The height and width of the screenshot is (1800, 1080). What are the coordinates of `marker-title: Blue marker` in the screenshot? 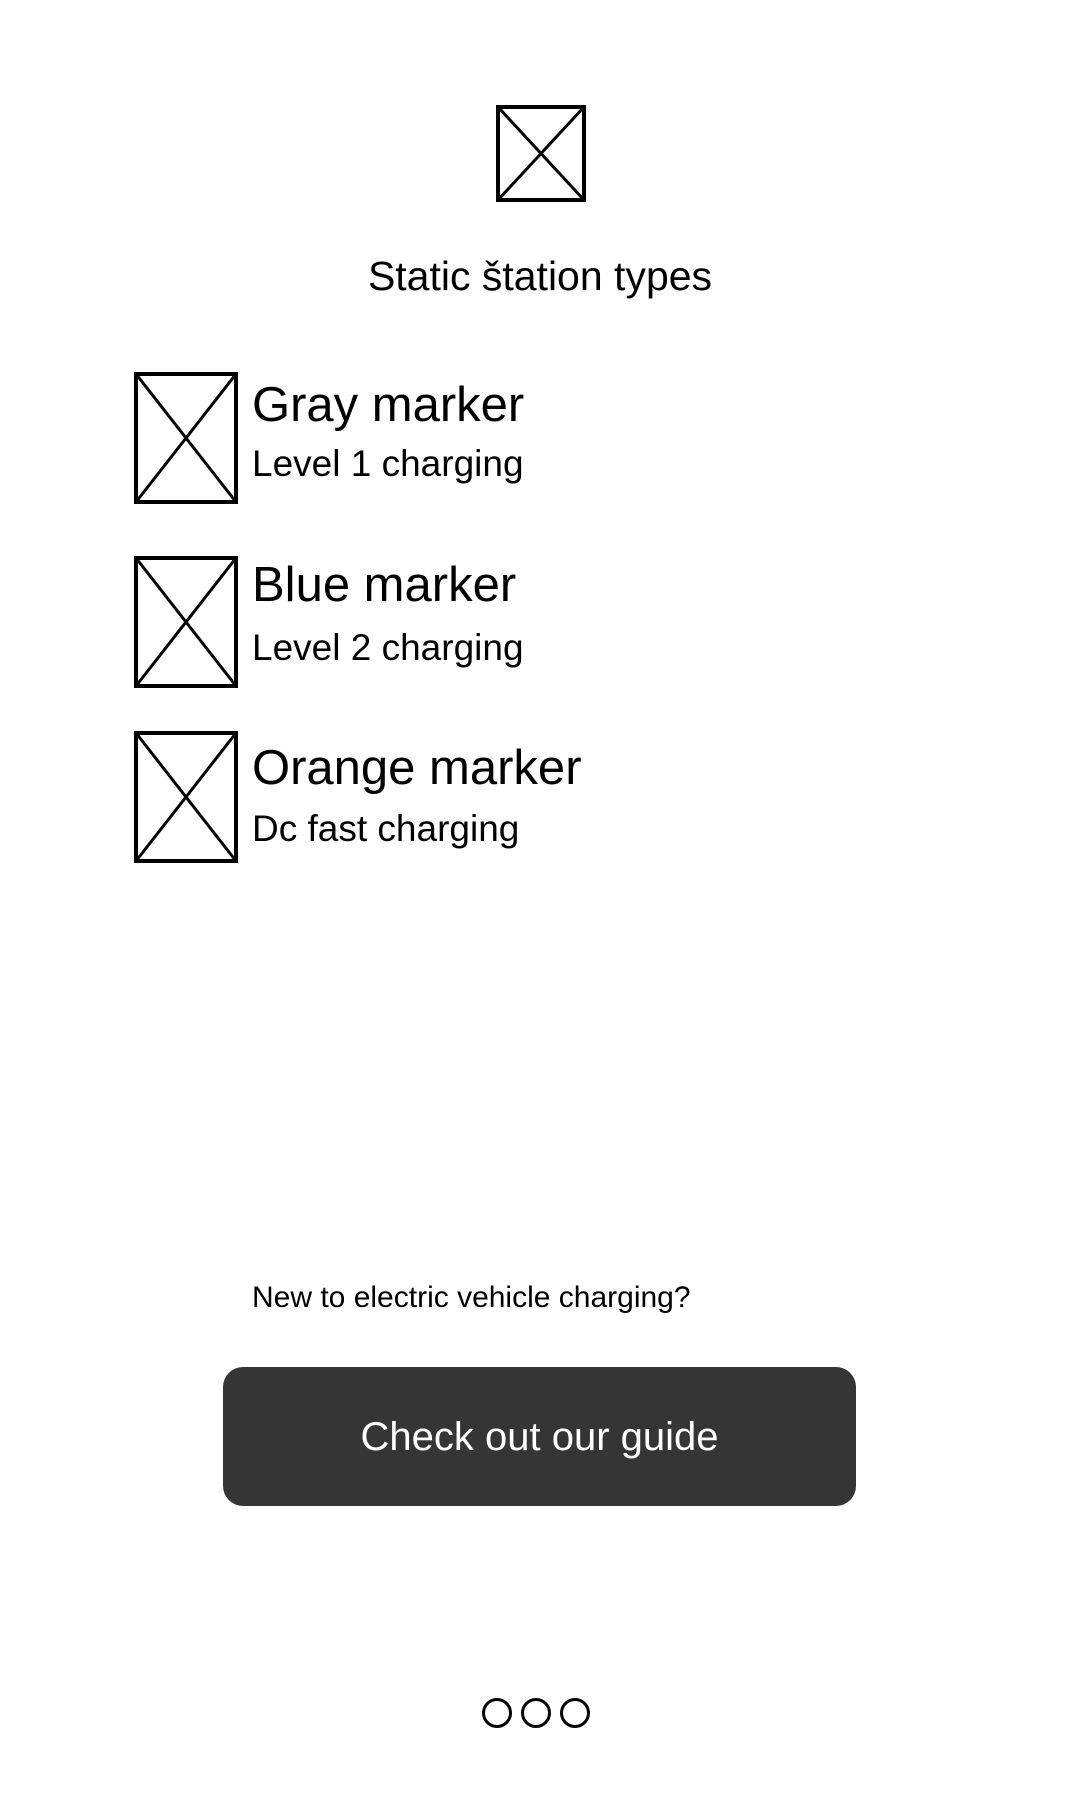 It's located at (384, 585).